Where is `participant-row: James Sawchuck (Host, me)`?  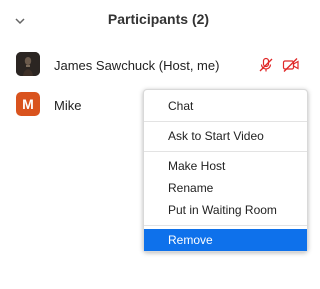
participant-row: James Sawchuck (Host, me) is located at coordinates (158, 65).